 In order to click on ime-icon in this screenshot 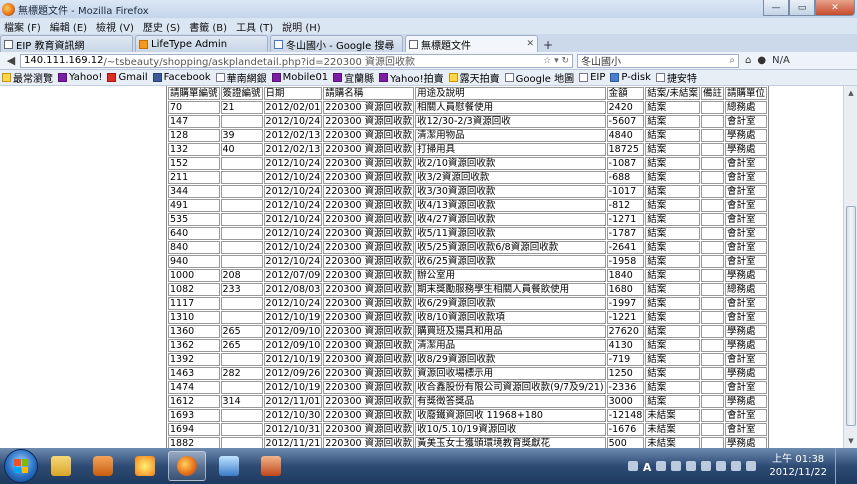, I will do `click(632, 466)`.